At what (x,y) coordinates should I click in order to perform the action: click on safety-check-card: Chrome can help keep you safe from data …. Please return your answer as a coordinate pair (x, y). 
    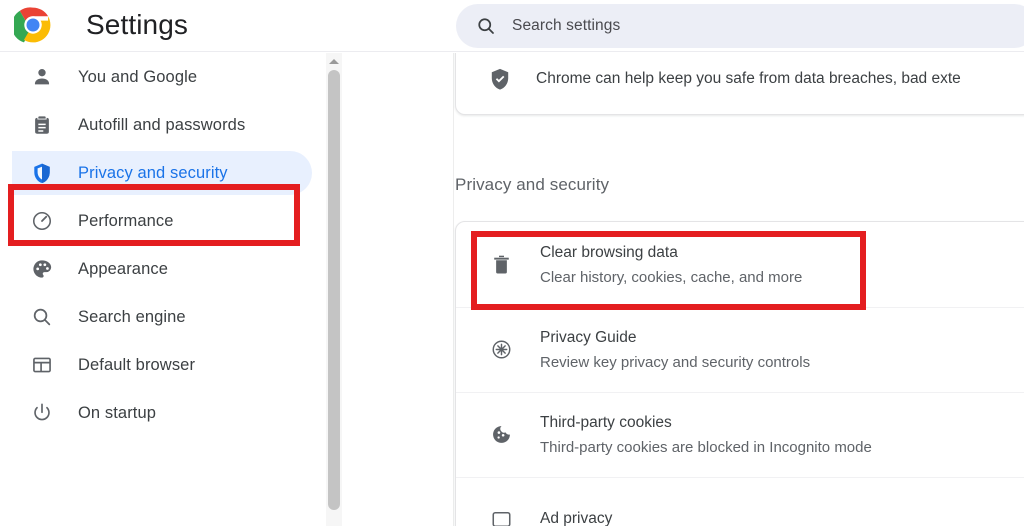
    Looking at the image, I should click on (739, 84).